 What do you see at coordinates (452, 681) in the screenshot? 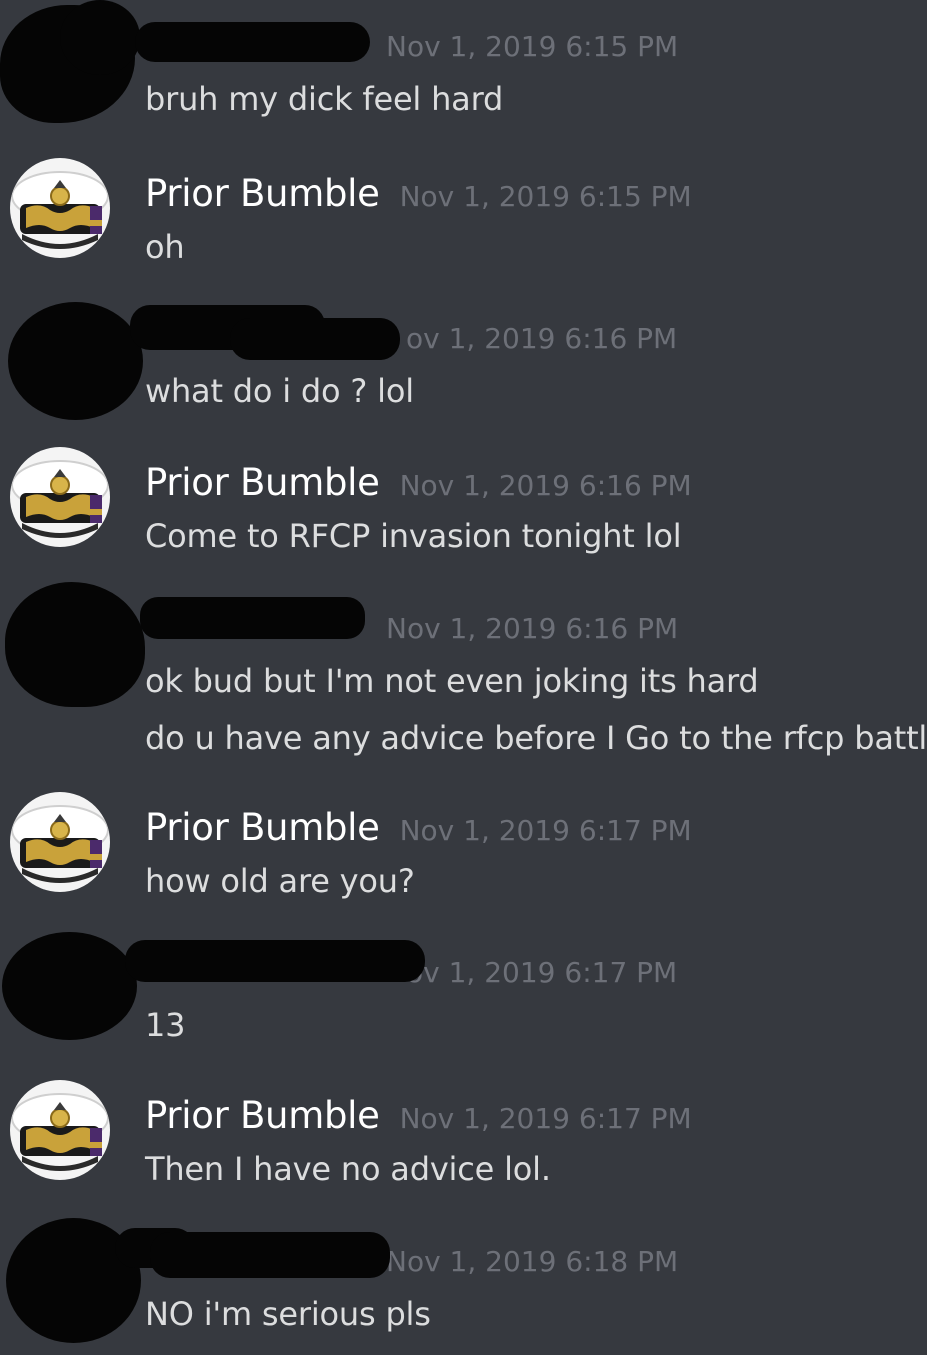
I see `message-text: ok bud but I'm not even joking its hard` at bounding box center [452, 681].